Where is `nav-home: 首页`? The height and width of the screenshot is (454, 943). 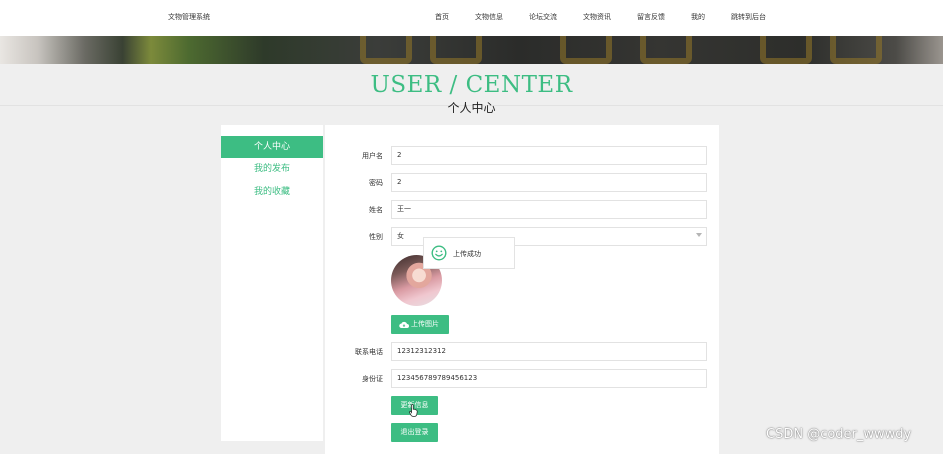 nav-home: 首页 is located at coordinates (442, 17).